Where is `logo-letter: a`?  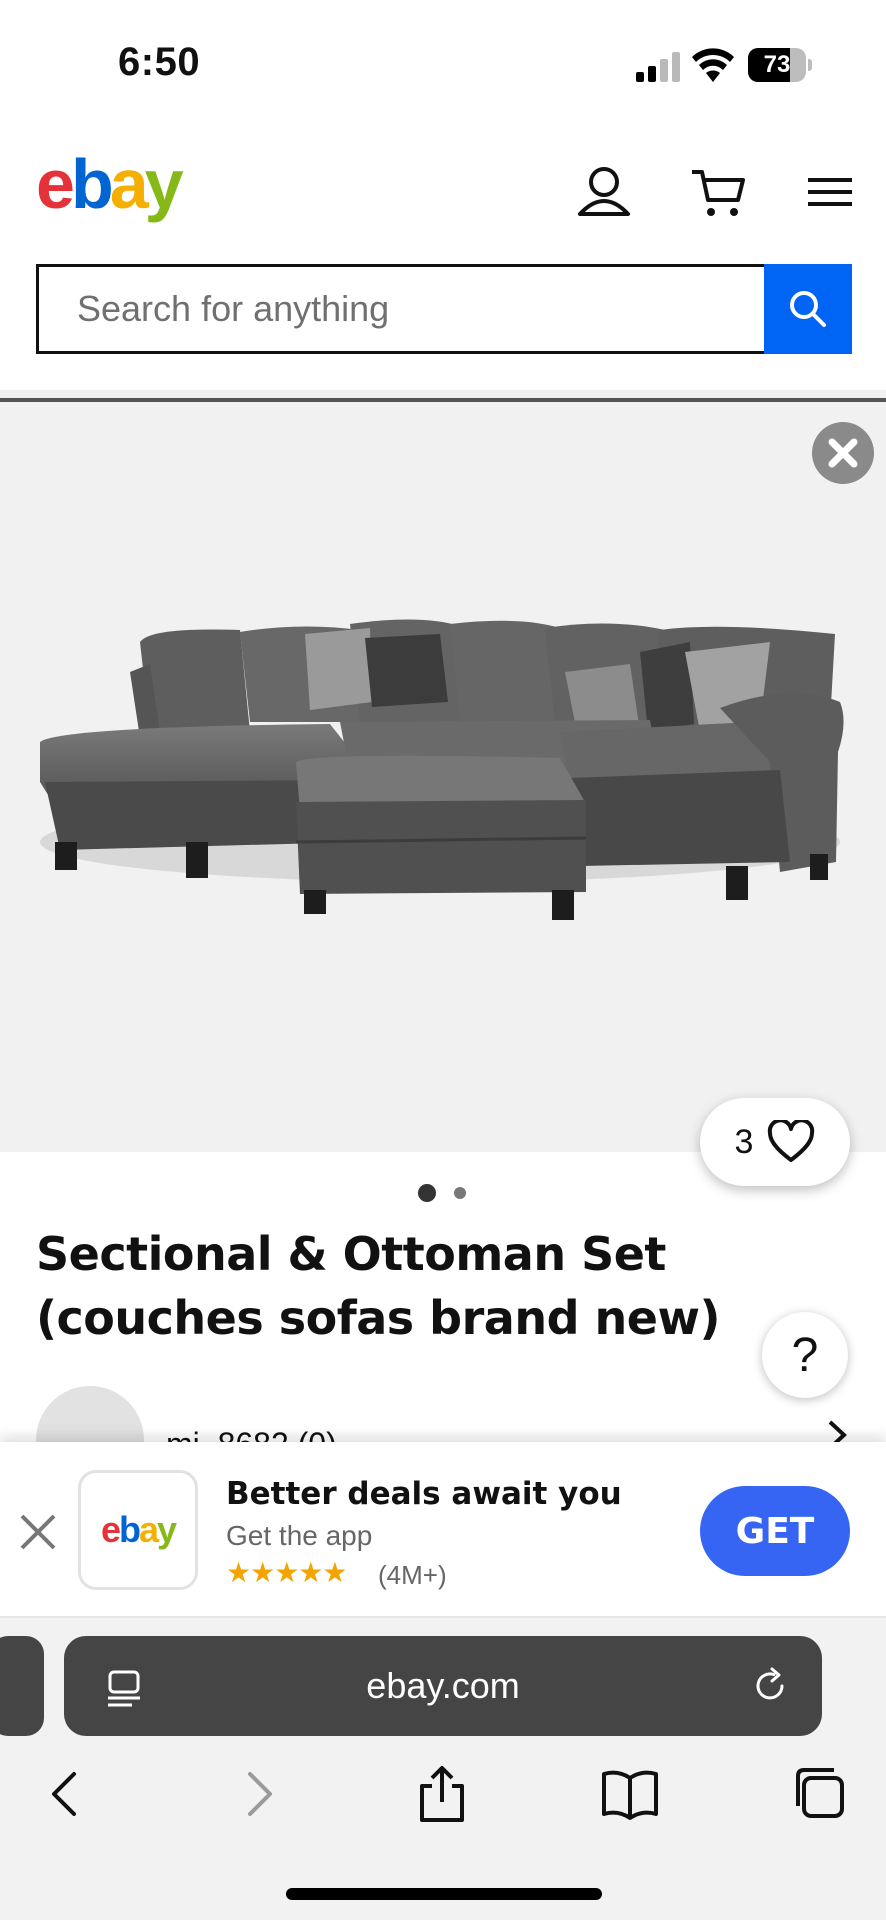 logo-letter: a is located at coordinates (129, 184).